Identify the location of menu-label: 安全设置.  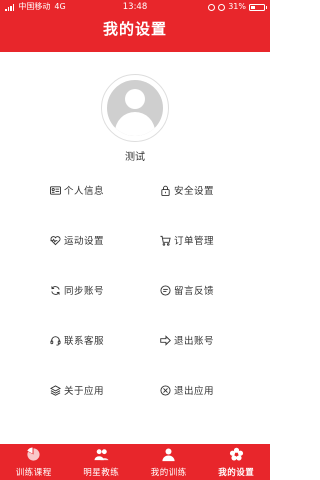
(194, 191).